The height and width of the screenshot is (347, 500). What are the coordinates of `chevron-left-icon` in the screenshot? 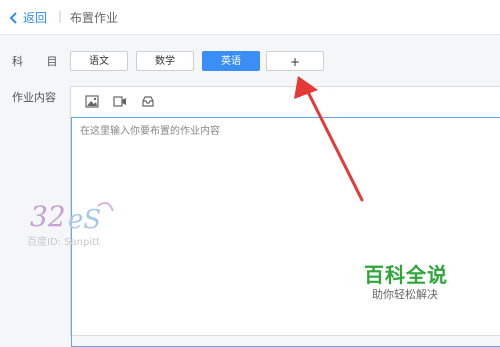 It's located at (13, 17).